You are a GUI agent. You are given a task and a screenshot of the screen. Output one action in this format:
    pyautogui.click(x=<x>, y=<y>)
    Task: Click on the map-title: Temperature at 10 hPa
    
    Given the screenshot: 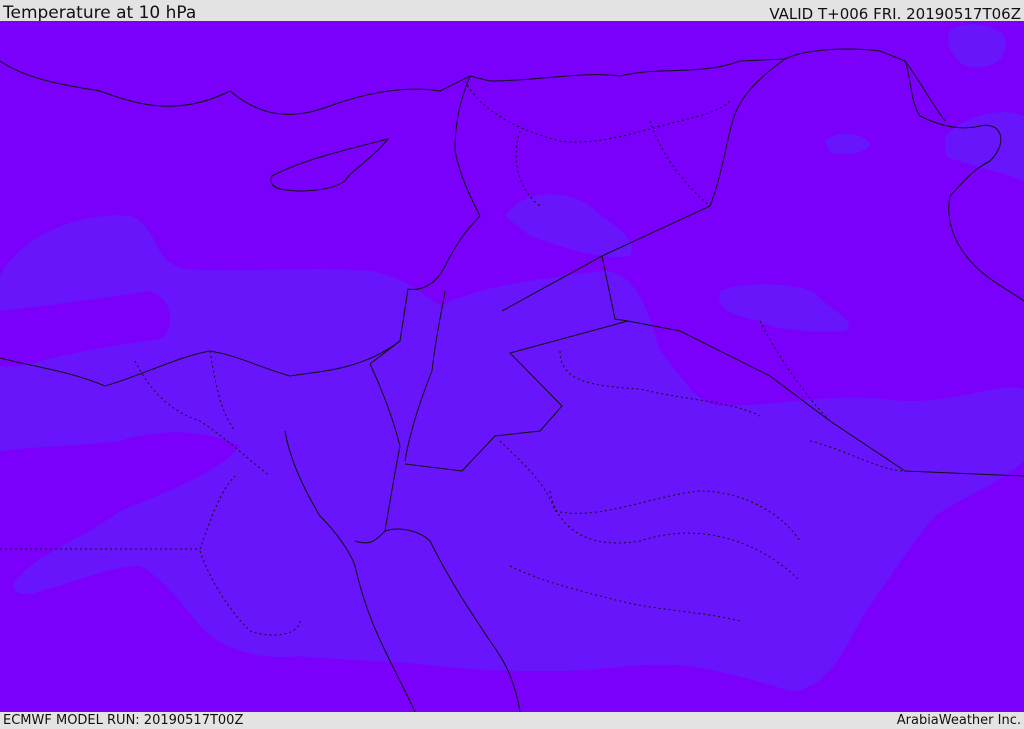 What is the action you would take?
    pyautogui.click(x=100, y=13)
    